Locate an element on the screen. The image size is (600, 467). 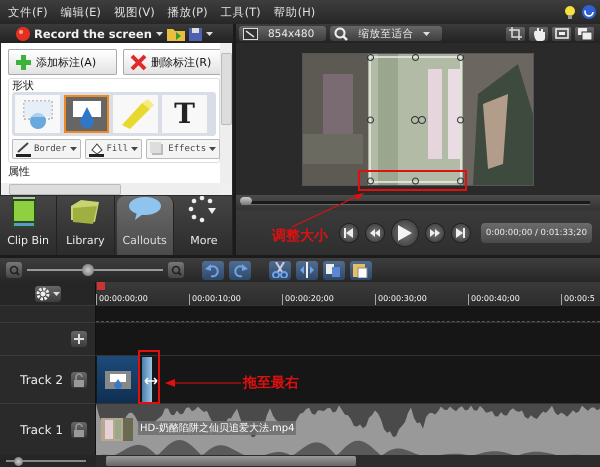
effects-button: Effects is located at coordinates (183, 149).